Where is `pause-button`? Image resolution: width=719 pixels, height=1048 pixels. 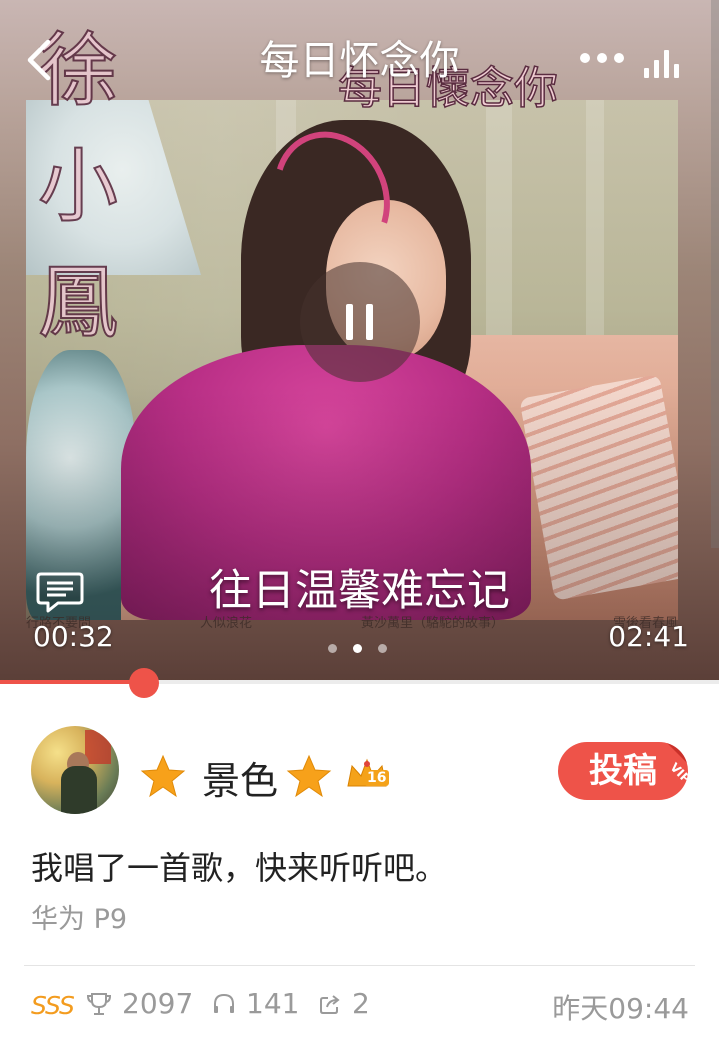 pause-button is located at coordinates (360, 322).